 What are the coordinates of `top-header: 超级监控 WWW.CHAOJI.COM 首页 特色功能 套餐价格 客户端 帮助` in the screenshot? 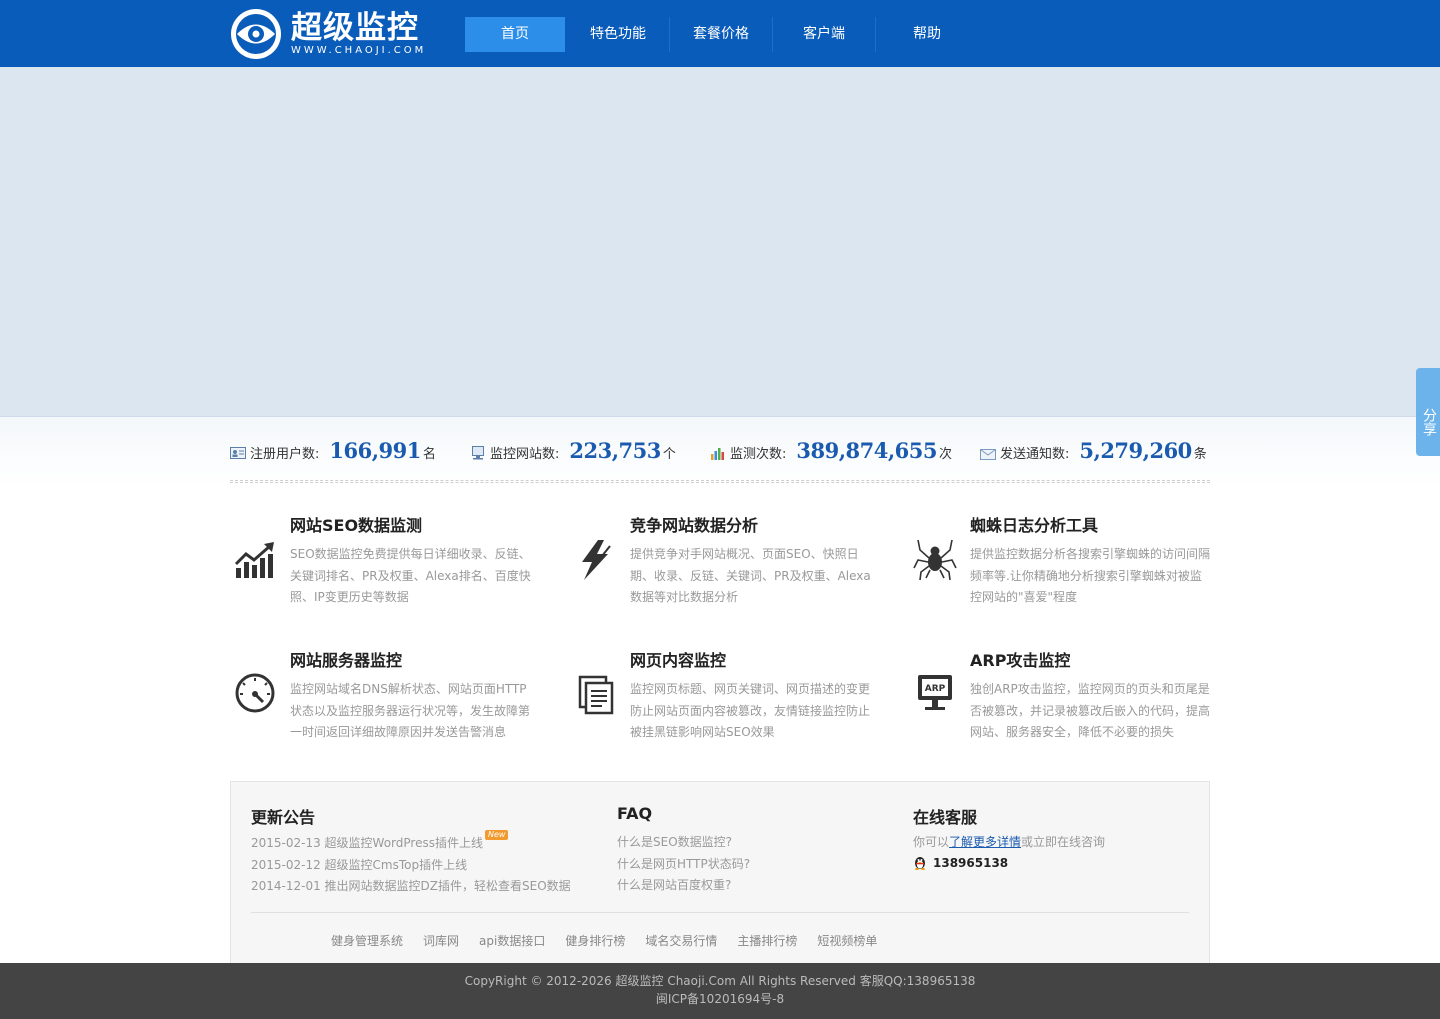 It's located at (720, 33).